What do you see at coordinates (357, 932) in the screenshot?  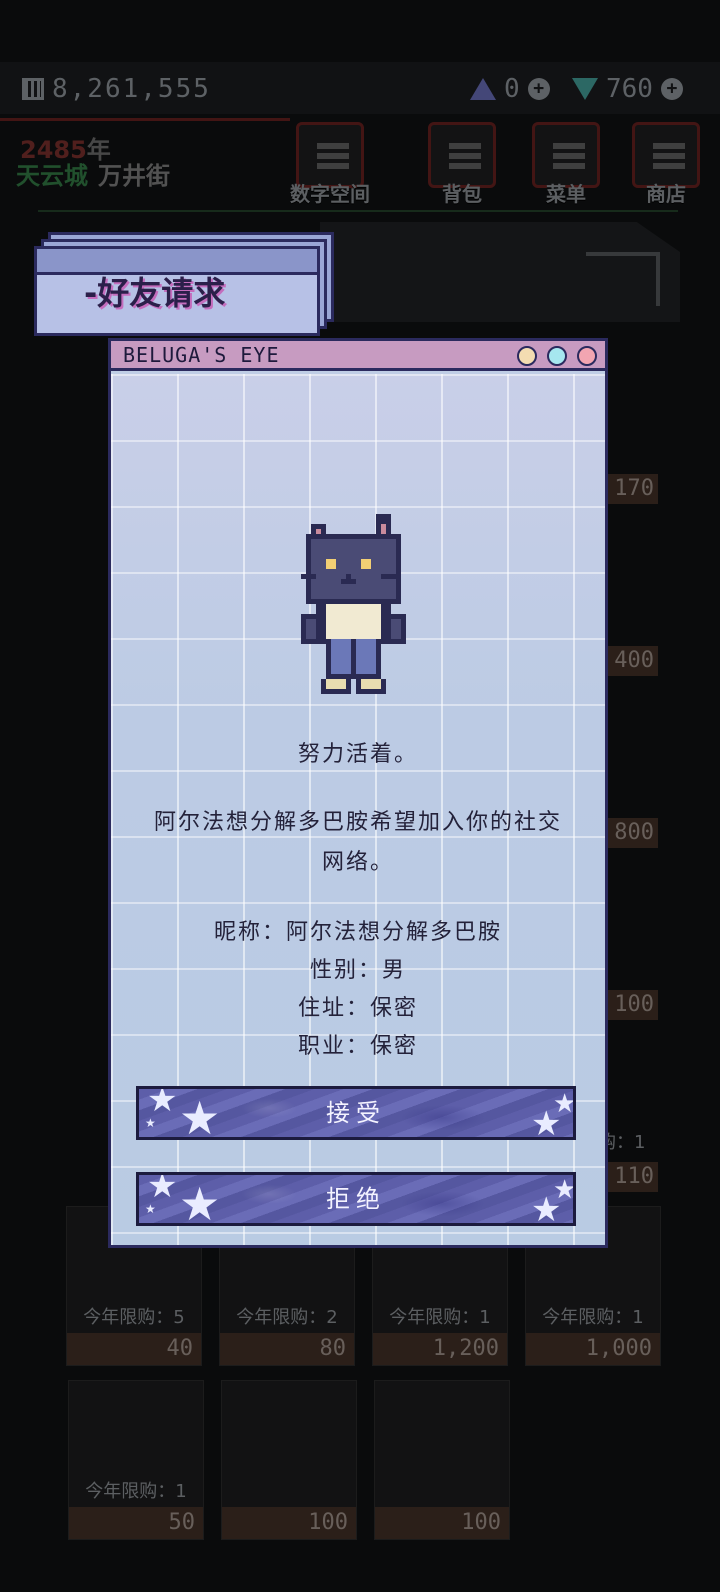 I see `nickname-line: 昵称：阿尔法想分解多巴胺` at bounding box center [357, 932].